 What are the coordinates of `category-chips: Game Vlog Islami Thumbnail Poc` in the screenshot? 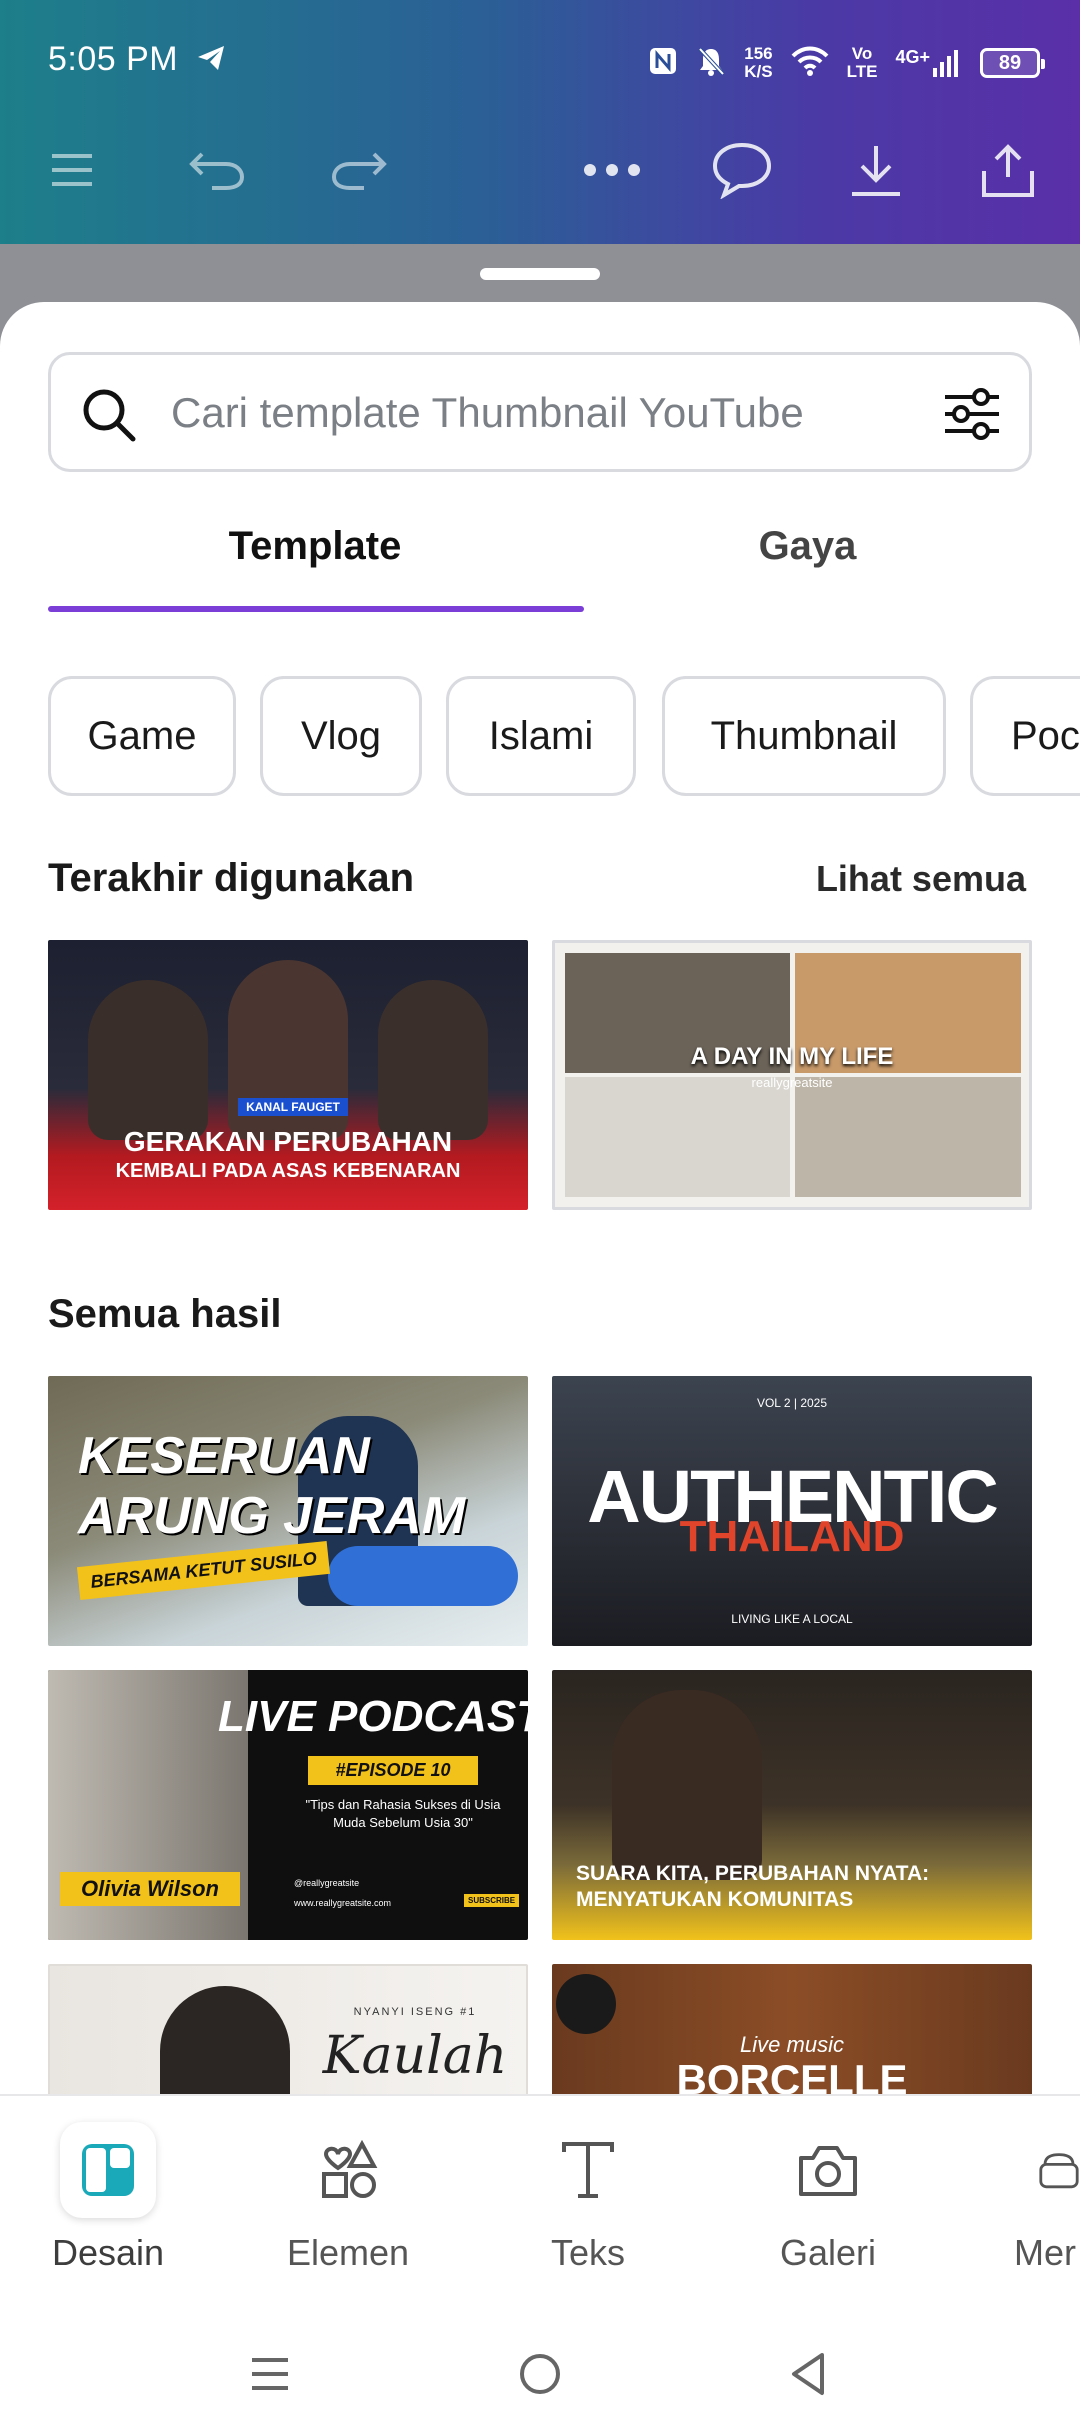 It's located at (564, 736).